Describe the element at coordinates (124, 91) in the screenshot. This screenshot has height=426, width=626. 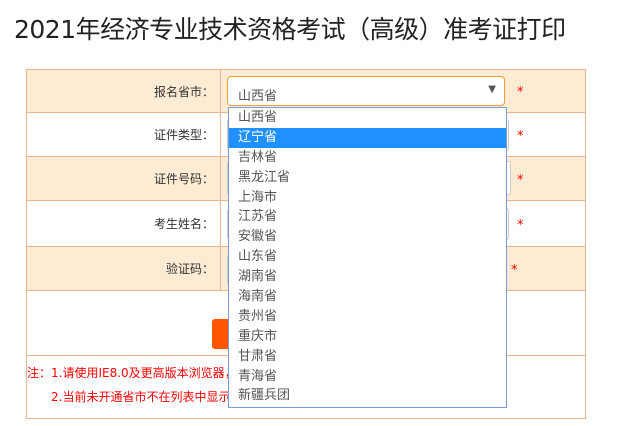
I see `province-label: 报名省市：` at that location.